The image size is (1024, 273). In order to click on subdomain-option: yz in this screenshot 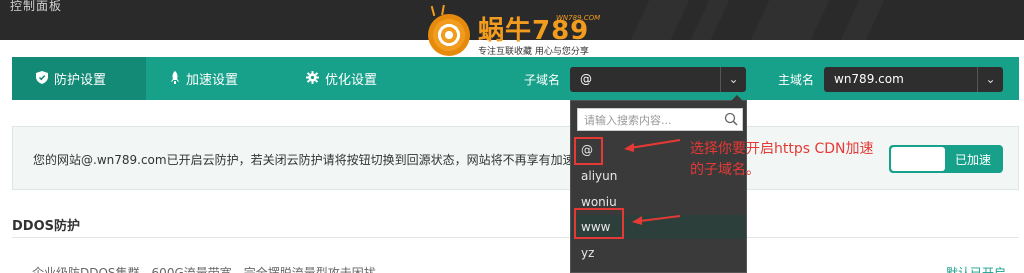, I will do `click(658, 253)`.